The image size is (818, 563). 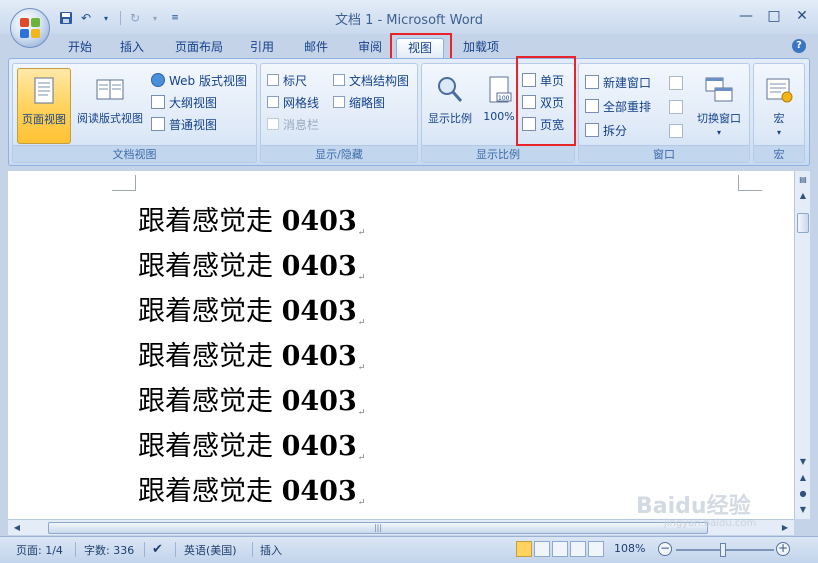 What do you see at coordinates (184, 124) in the screenshot?
I see `draft-button: 普通视图` at bounding box center [184, 124].